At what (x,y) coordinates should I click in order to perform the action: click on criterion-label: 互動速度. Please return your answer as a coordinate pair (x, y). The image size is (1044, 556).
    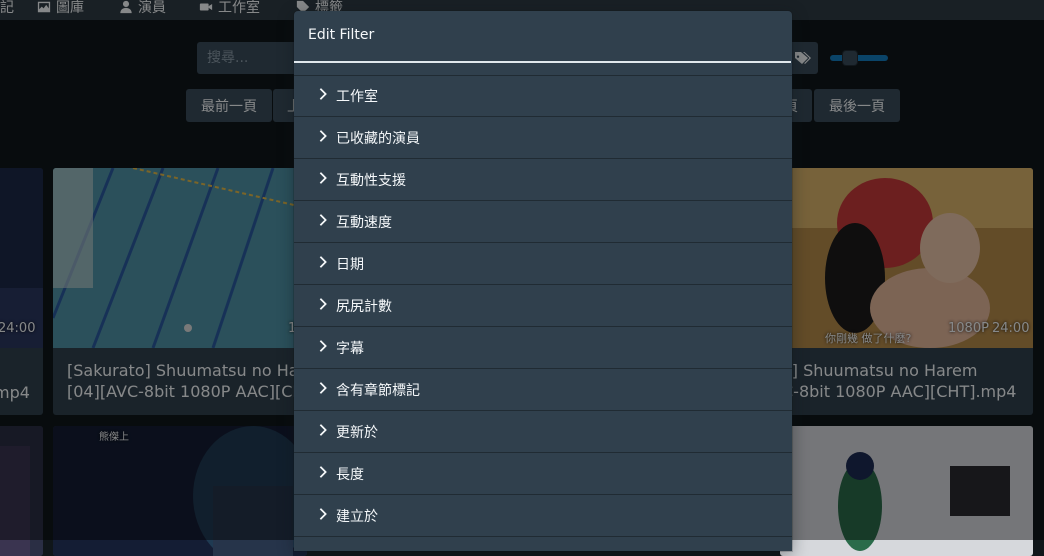
    Looking at the image, I should click on (364, 222).